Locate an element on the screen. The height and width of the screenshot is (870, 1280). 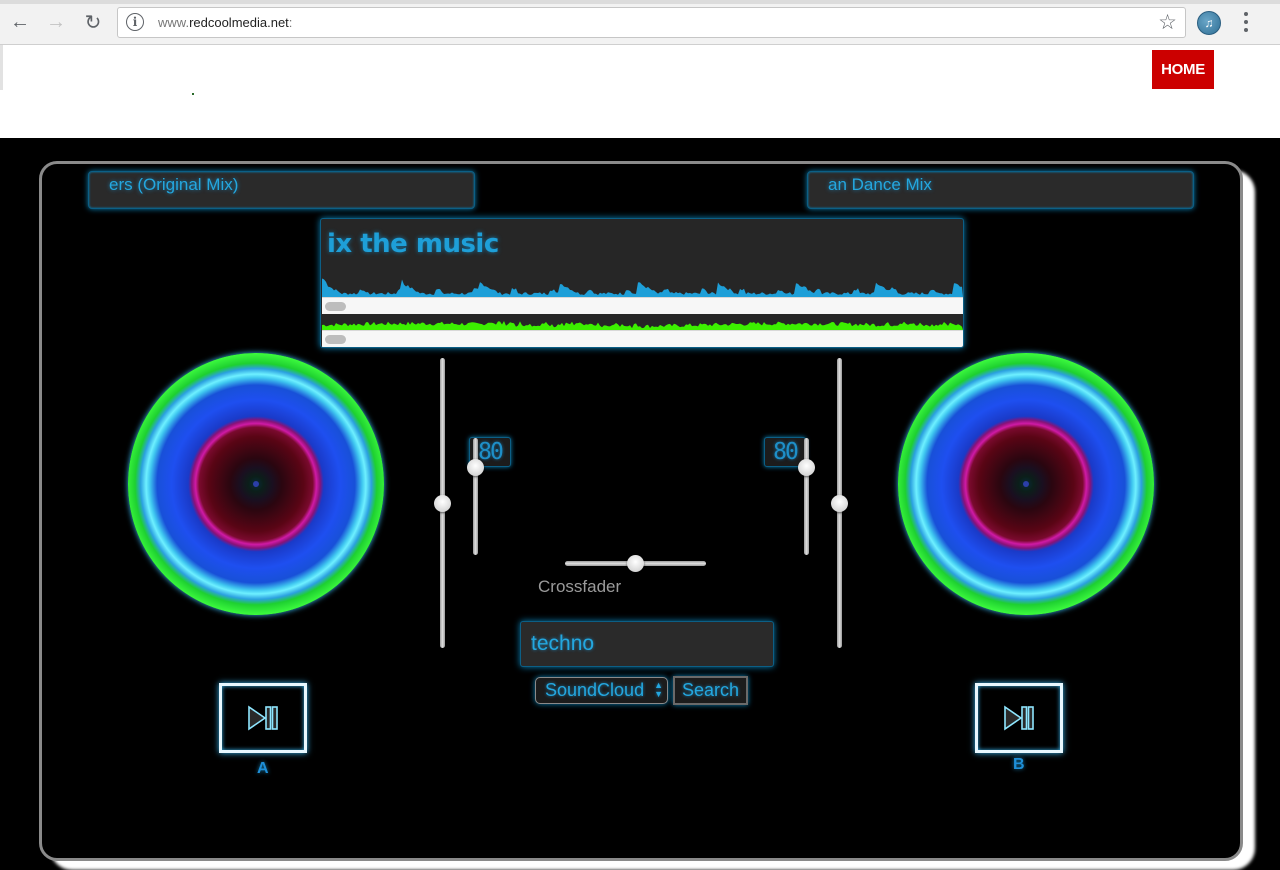
deck-a-turntable is located at coordinates (256, 484).